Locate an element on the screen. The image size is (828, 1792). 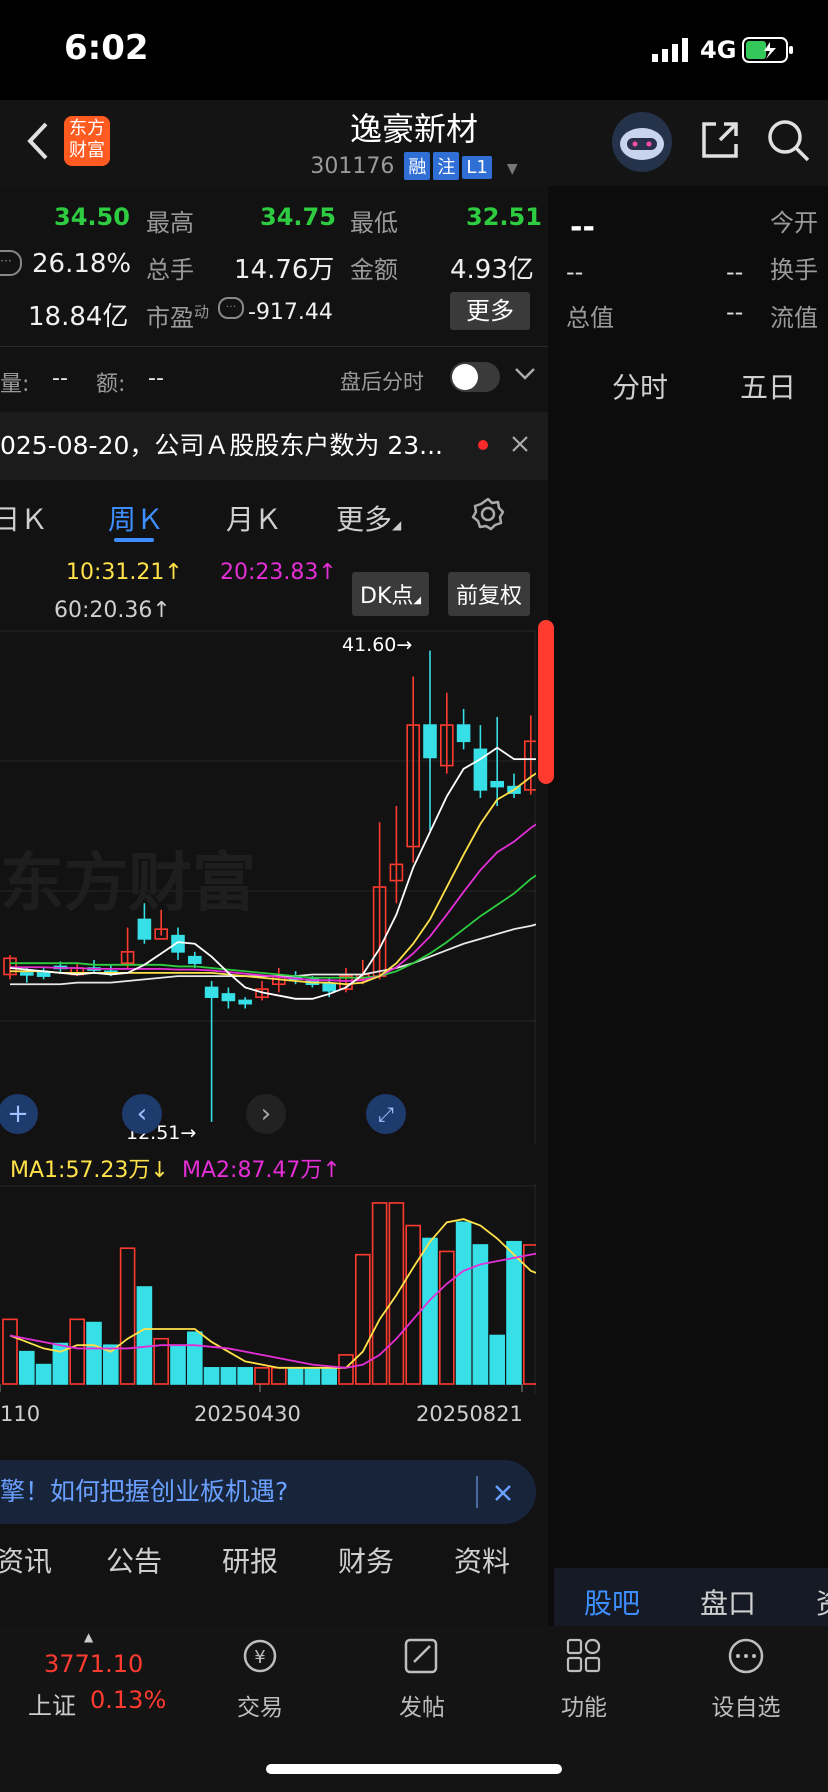
volume-svg is located at coordinates (278, 1289).